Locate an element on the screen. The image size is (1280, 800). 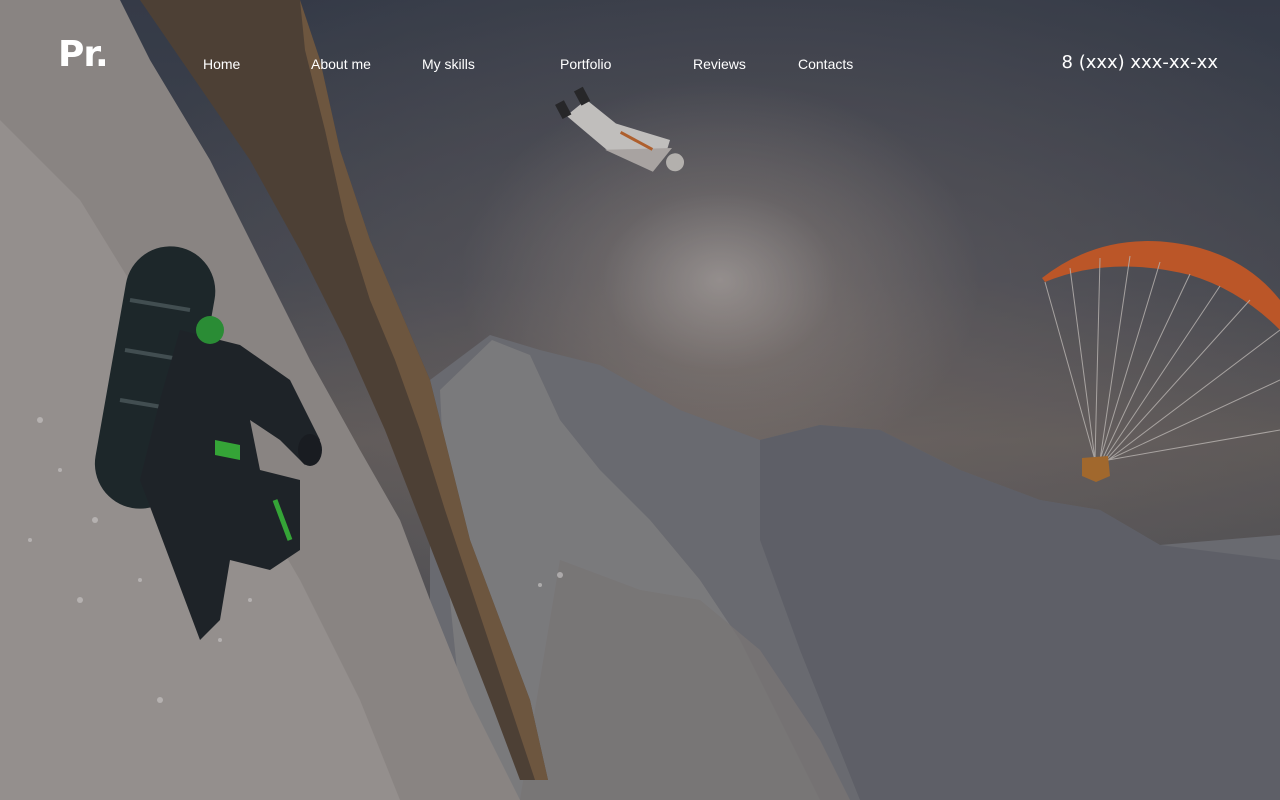
paraglider is located at coordinates (1161, 361).